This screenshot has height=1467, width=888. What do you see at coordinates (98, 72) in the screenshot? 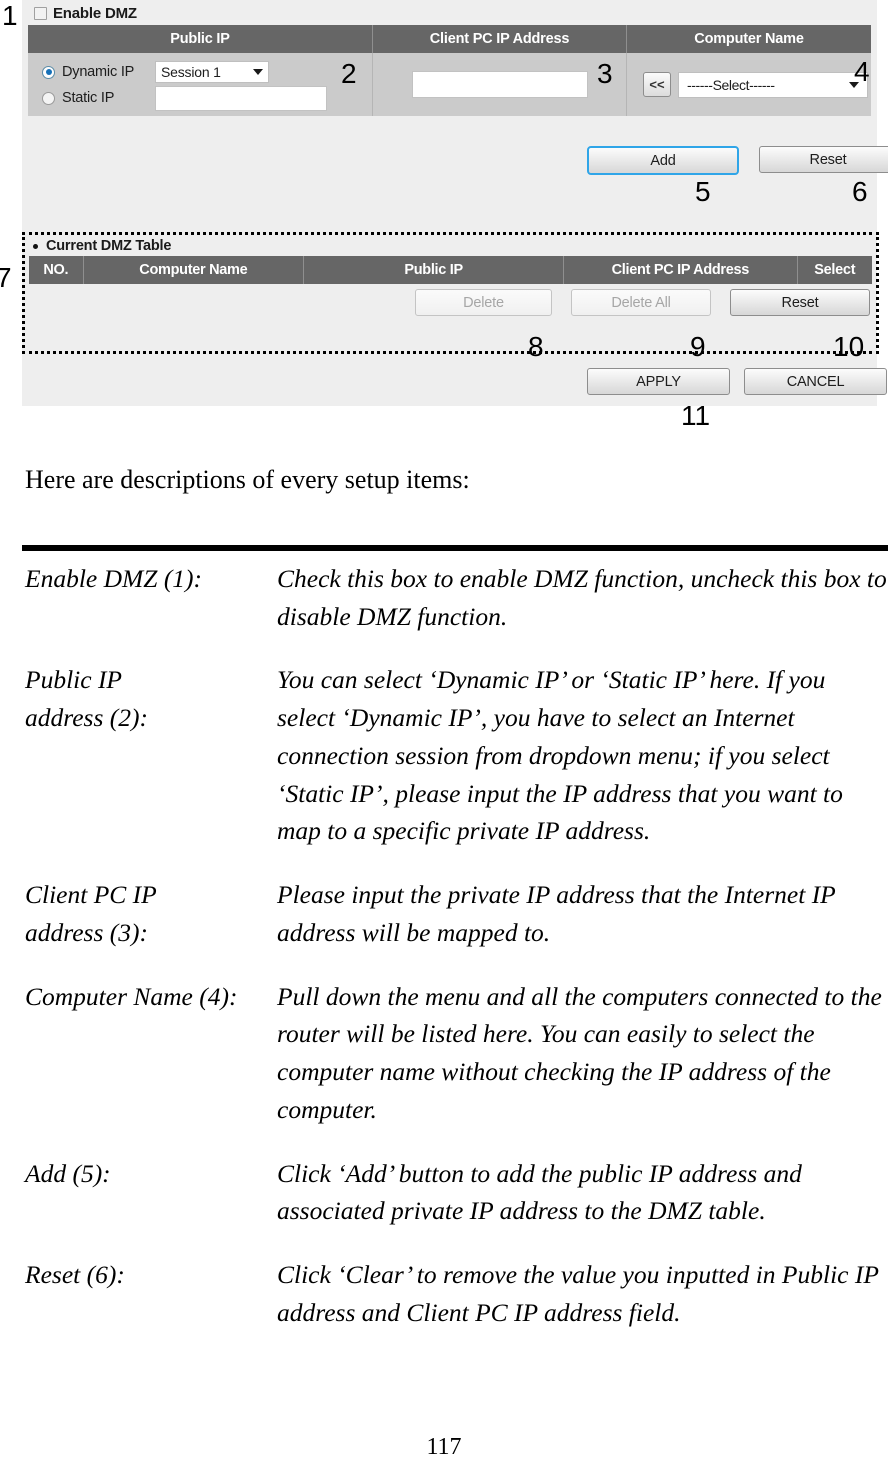
I see `dynamic-ip-label: Dynamic IP` at bounding box center [98, 72].